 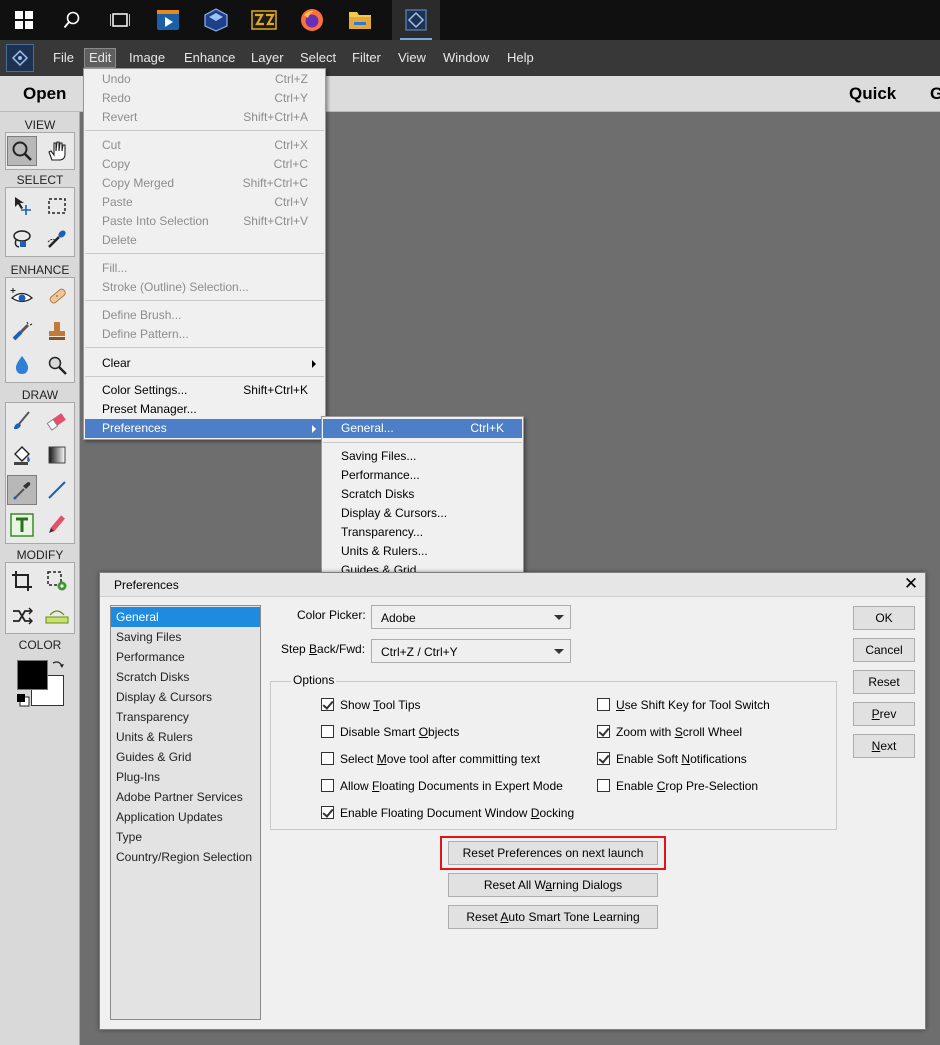 What do you see at coordinates (100, 58) in the screenshot?
I see `menu-edit: Edit` at bounding box center [100, 58].